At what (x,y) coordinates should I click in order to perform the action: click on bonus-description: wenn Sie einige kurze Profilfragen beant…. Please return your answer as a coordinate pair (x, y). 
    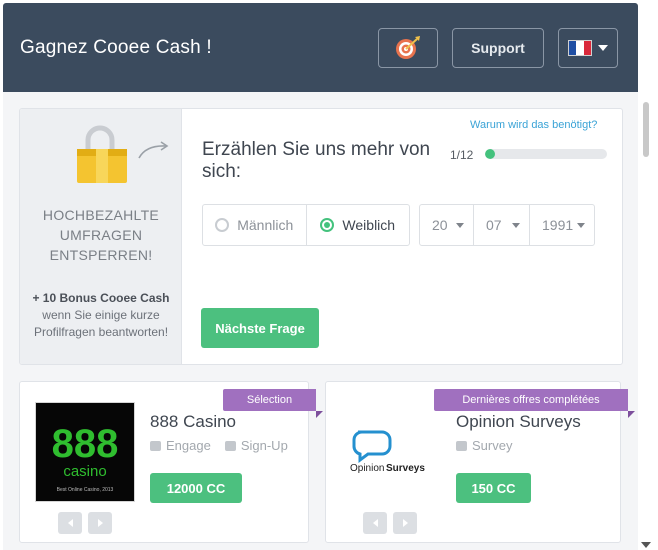
    Looking at the image, I should click on (101, 323).